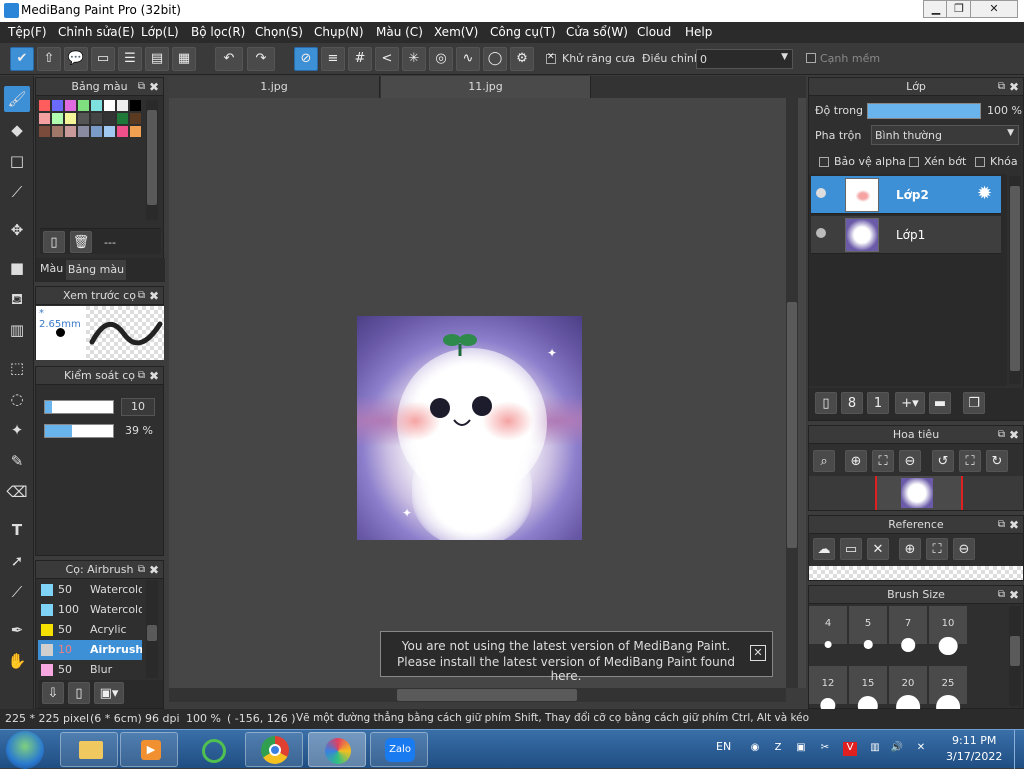  What do you see at coordinates (22, 59) in the screenshot?
I see `save-cloud-icon: ✔` at bounding box center [22, 59].